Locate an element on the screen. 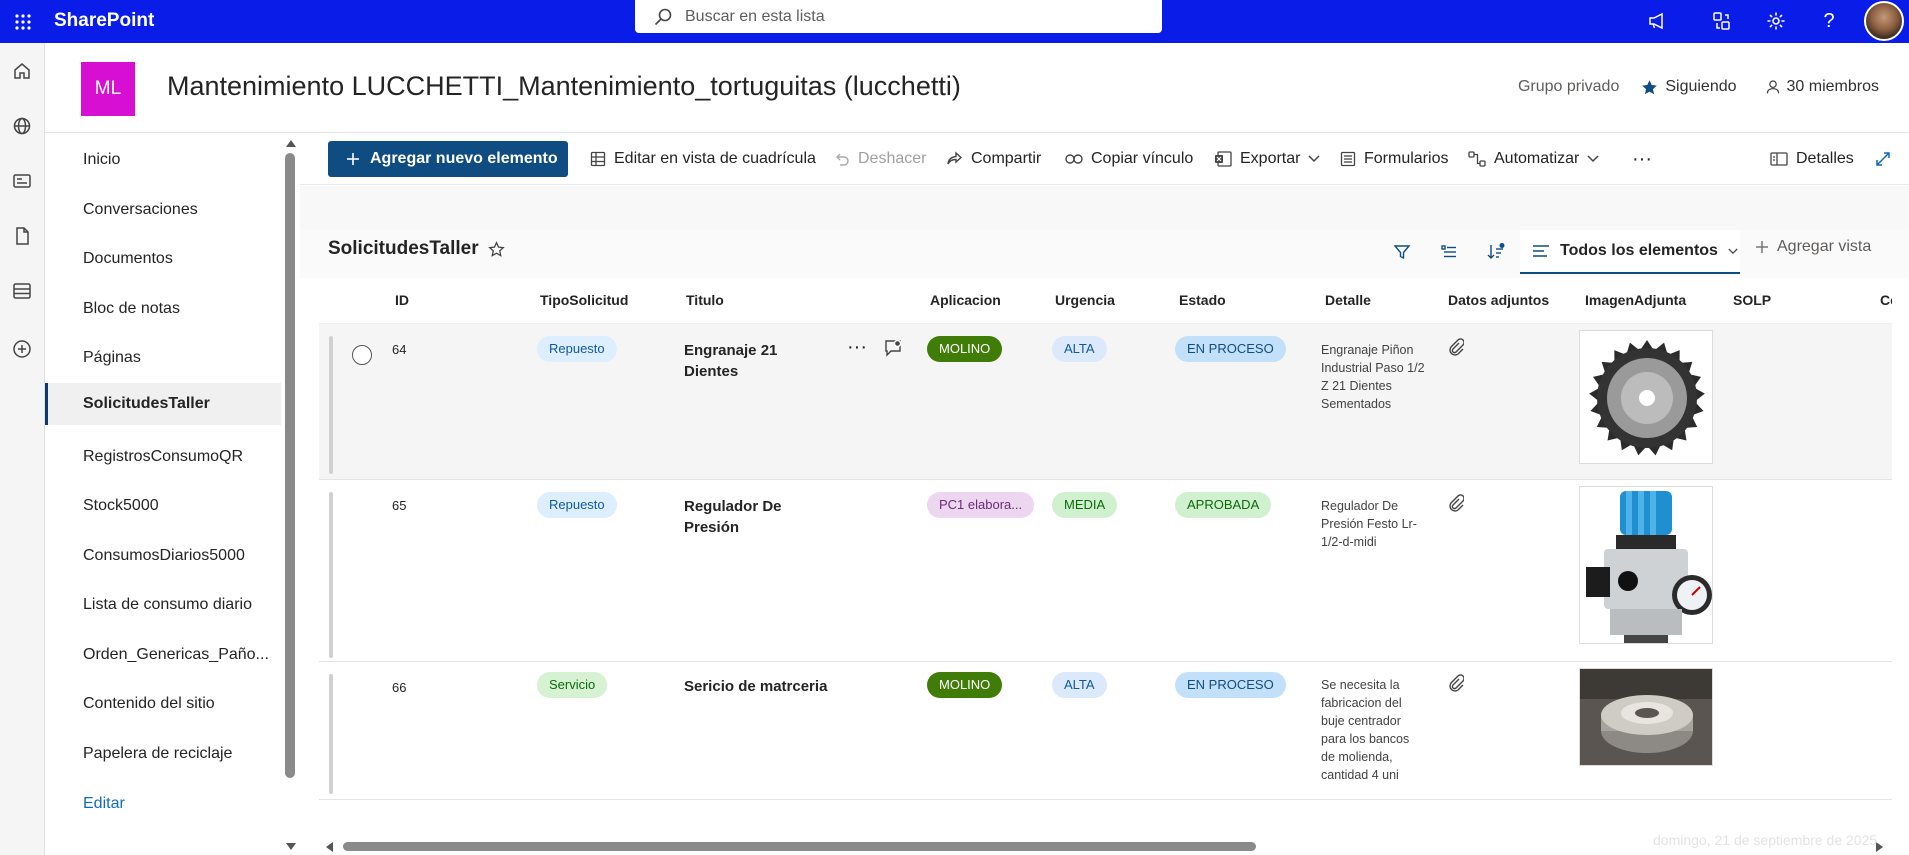 The height and width of the screenshot is (855, 1909). forms-button: Formularios is located at coordinates (1394, 159).